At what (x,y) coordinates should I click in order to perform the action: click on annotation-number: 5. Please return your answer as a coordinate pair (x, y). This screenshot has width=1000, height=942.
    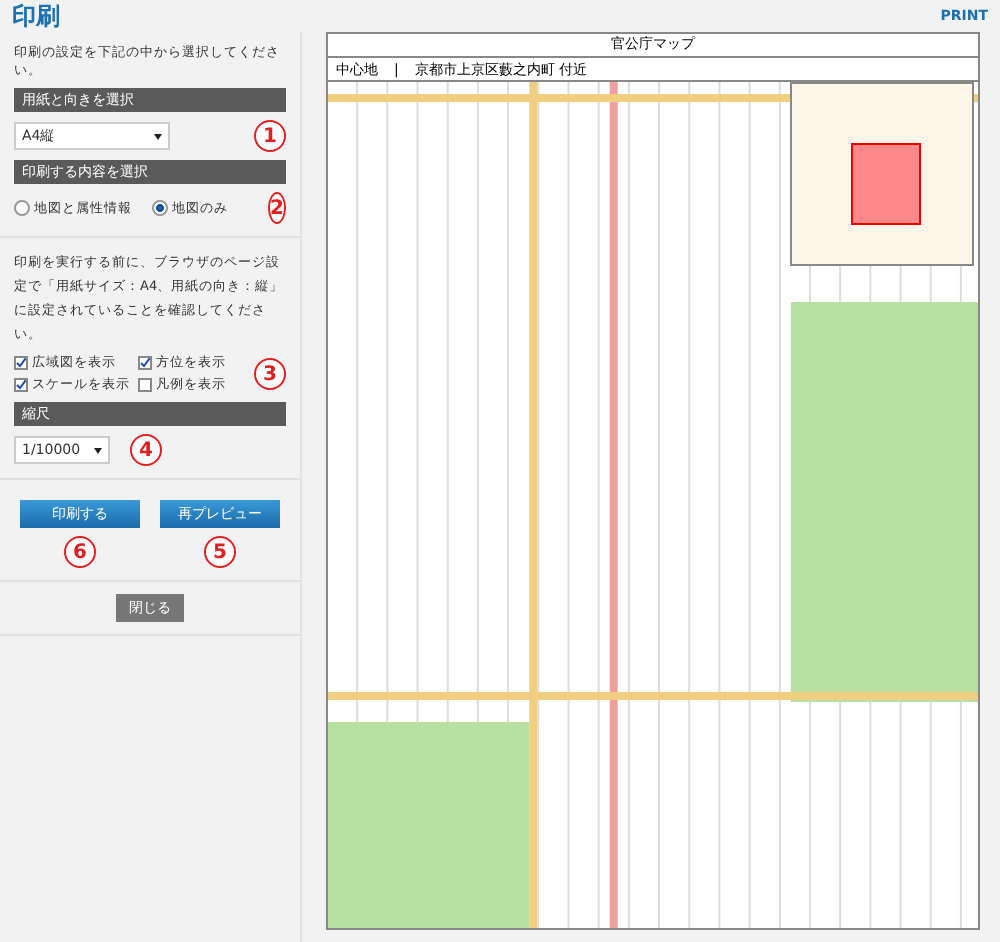
    Looking at the image, I should click on (220, 552).